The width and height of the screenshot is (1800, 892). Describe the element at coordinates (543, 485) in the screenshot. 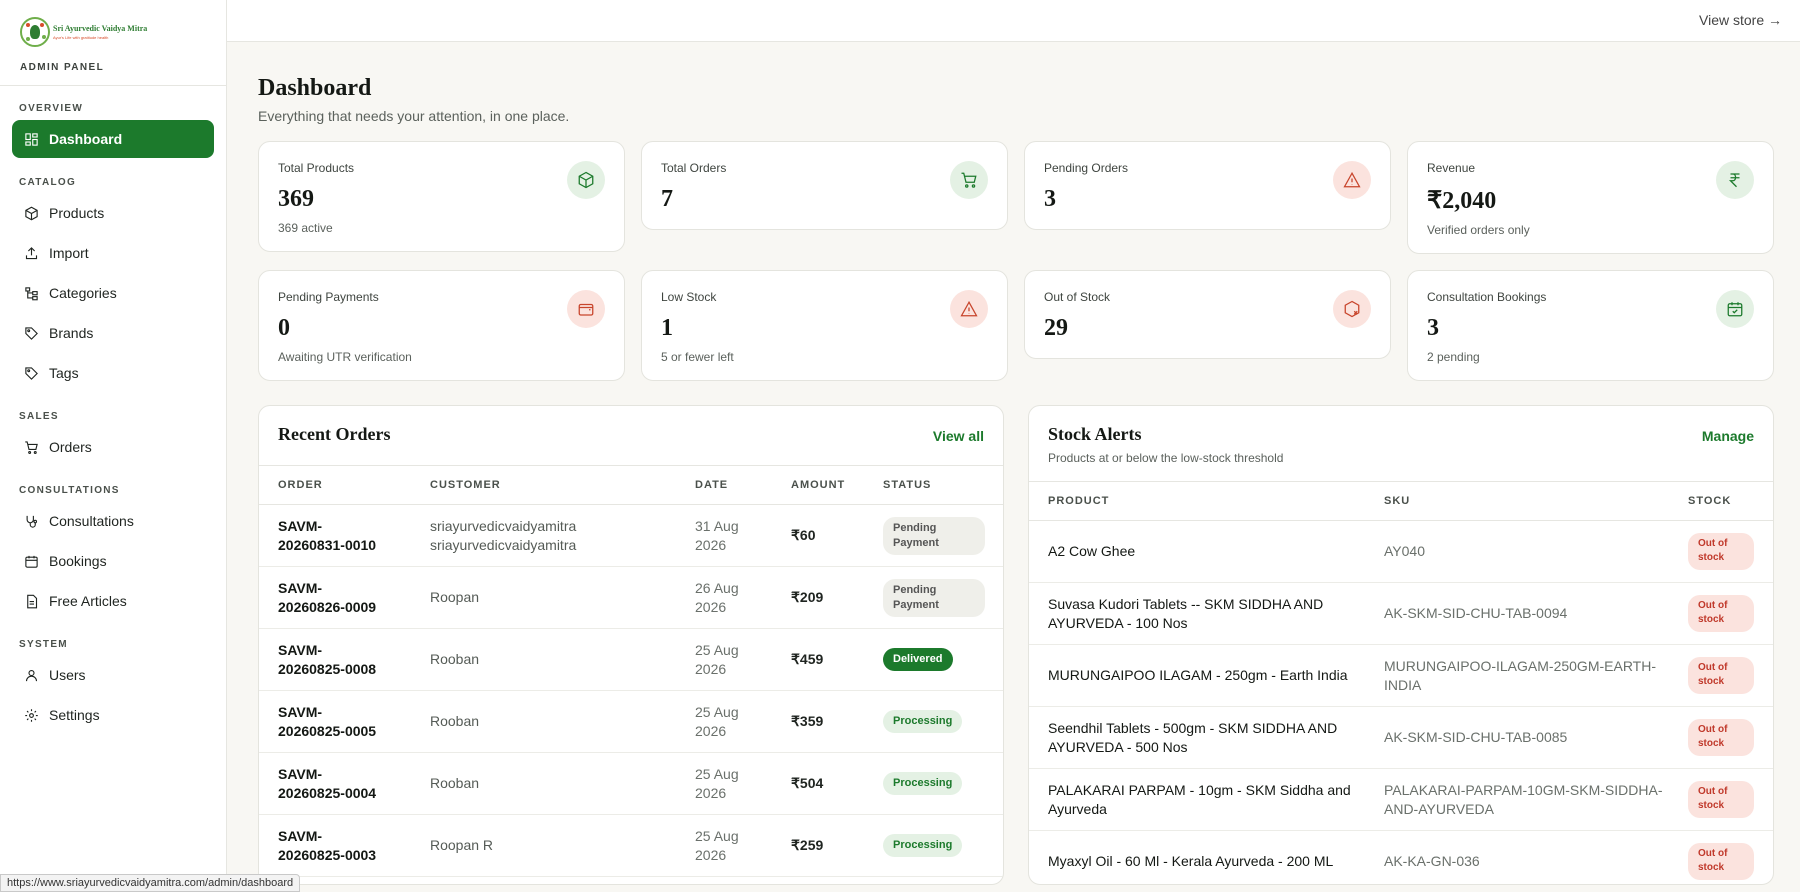

I see `column-header-customer: CUSTOMER` at that location.